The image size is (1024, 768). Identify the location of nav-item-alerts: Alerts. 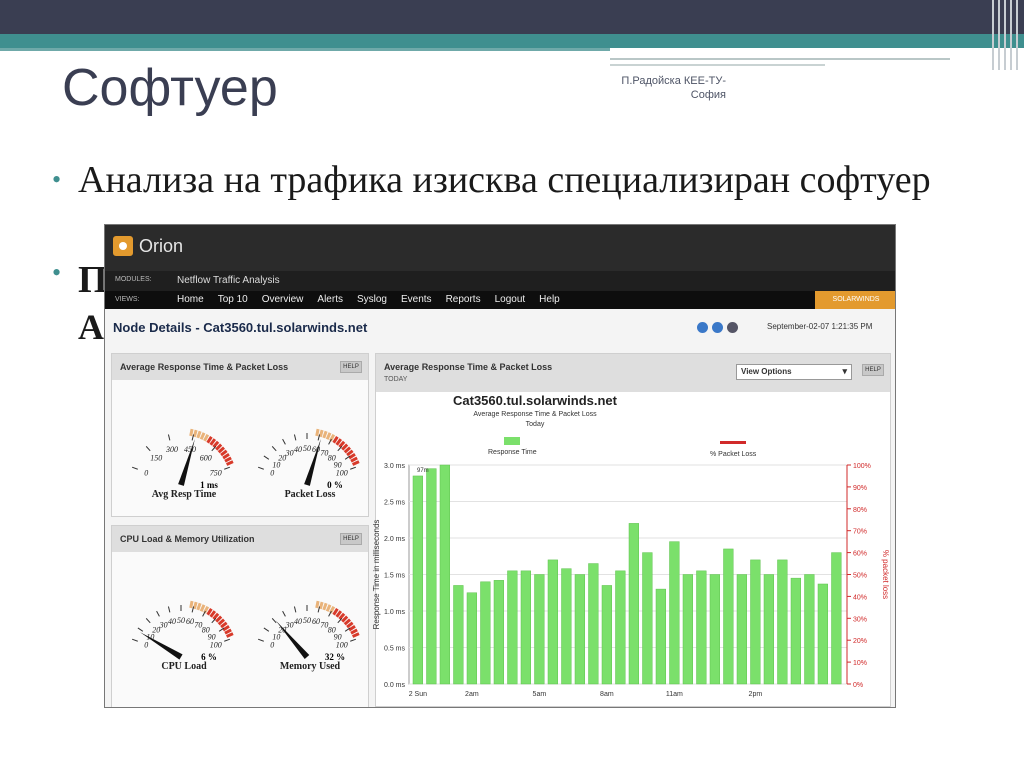
(330, 299).